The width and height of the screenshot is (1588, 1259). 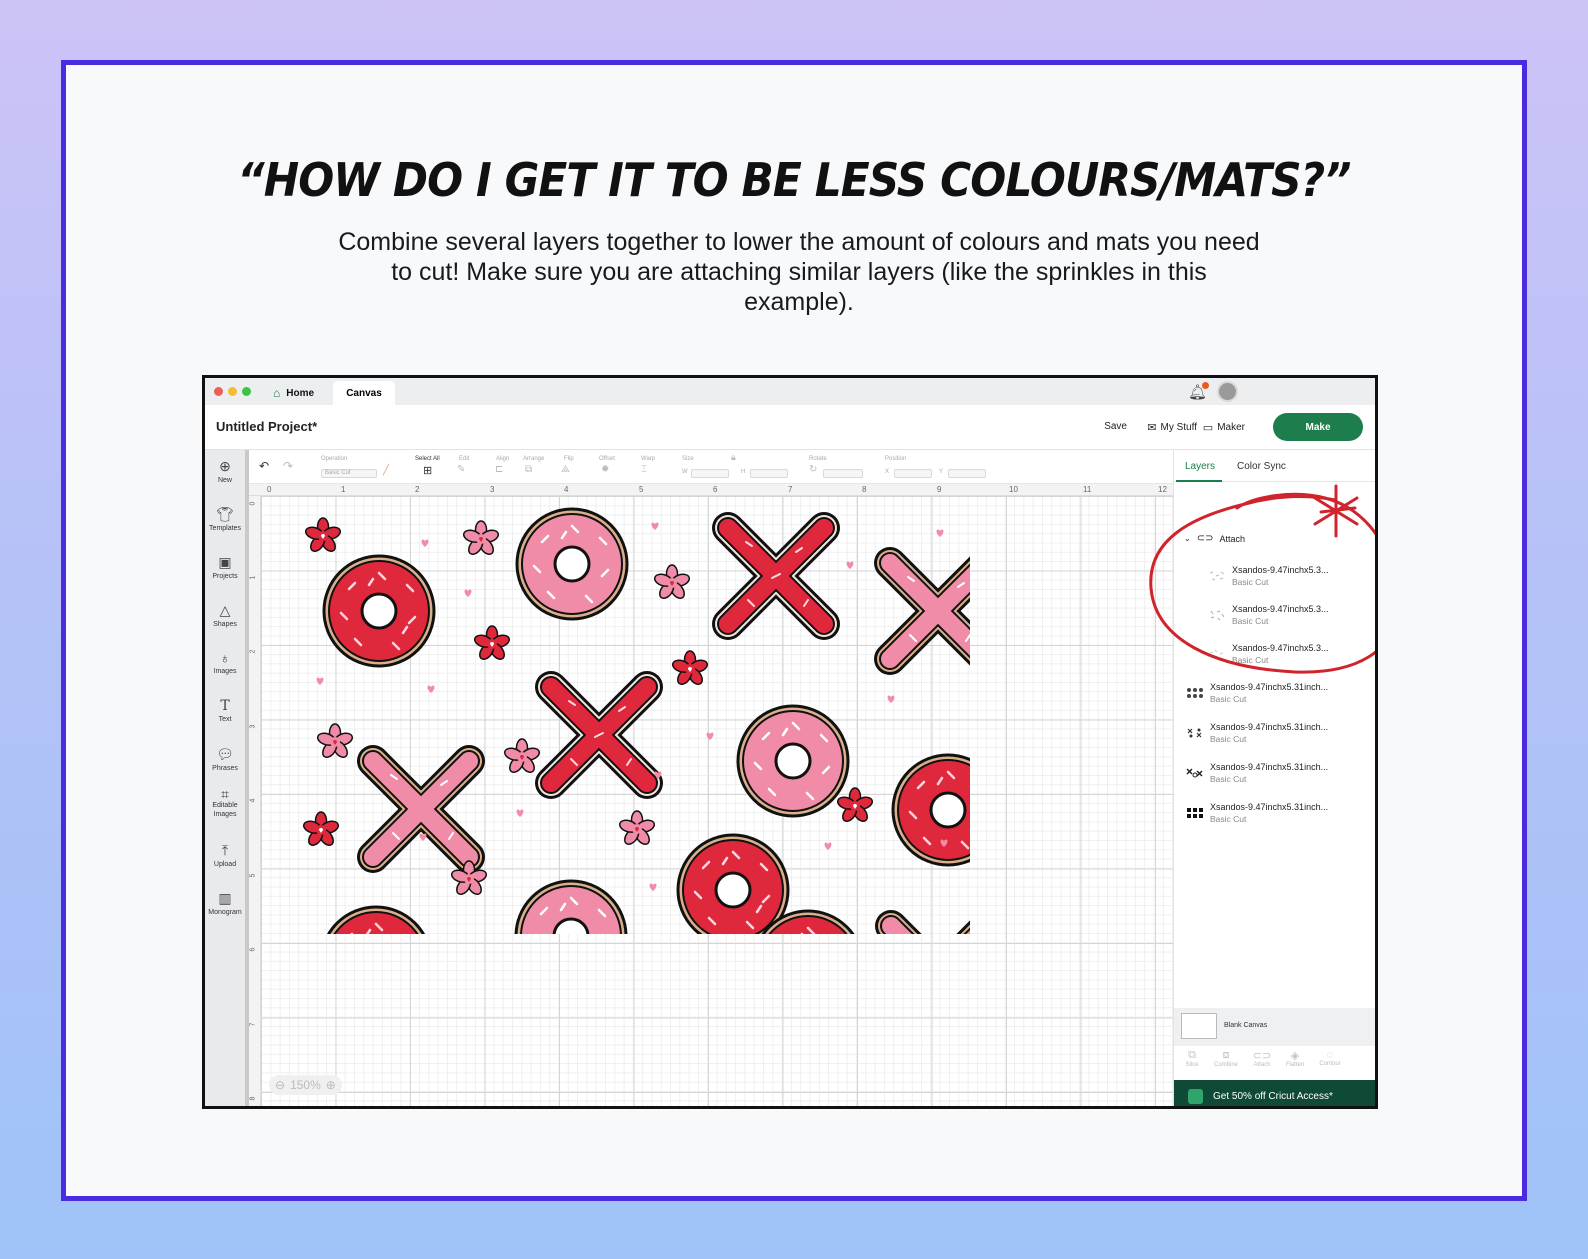 What do you see at coordinates (565, 469) in the screenshot?
I see `flip-icon: ⟁` at bounding box center [565, 469].